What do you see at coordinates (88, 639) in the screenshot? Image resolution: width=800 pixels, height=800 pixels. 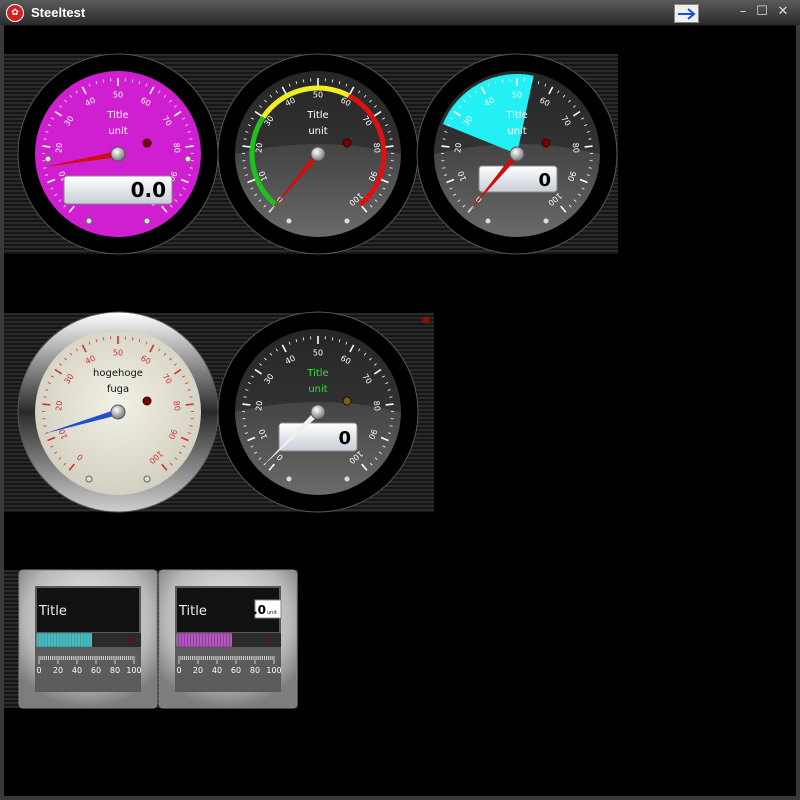 I see `linear-gauge-1: Title 0 20 40 60 80 100` at bounding box center [88, 639].